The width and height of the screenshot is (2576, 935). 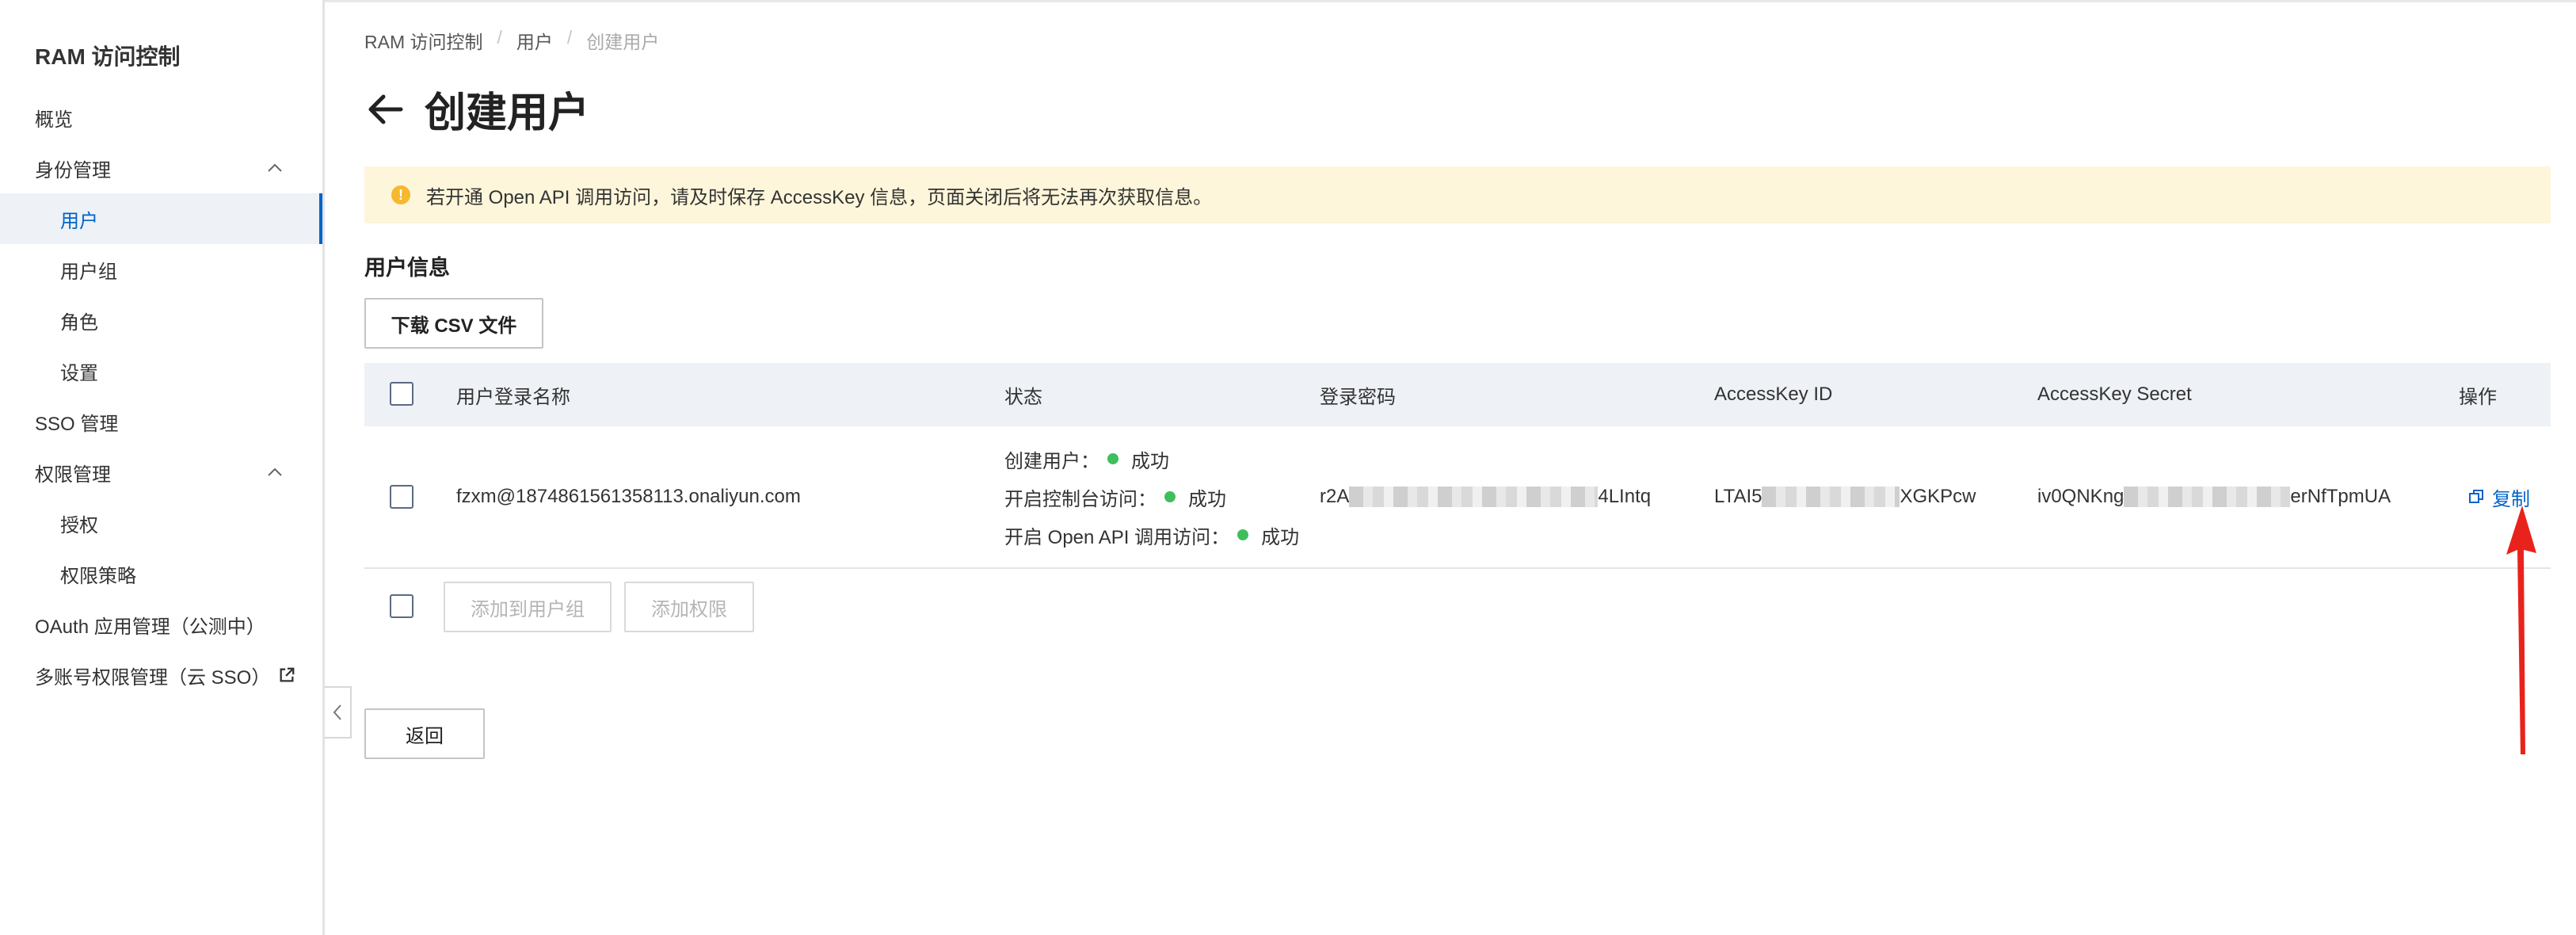 I want to click on sidebar-item-oauth: OAuth 应用管理（公测中）, so click(x=161, y=624).